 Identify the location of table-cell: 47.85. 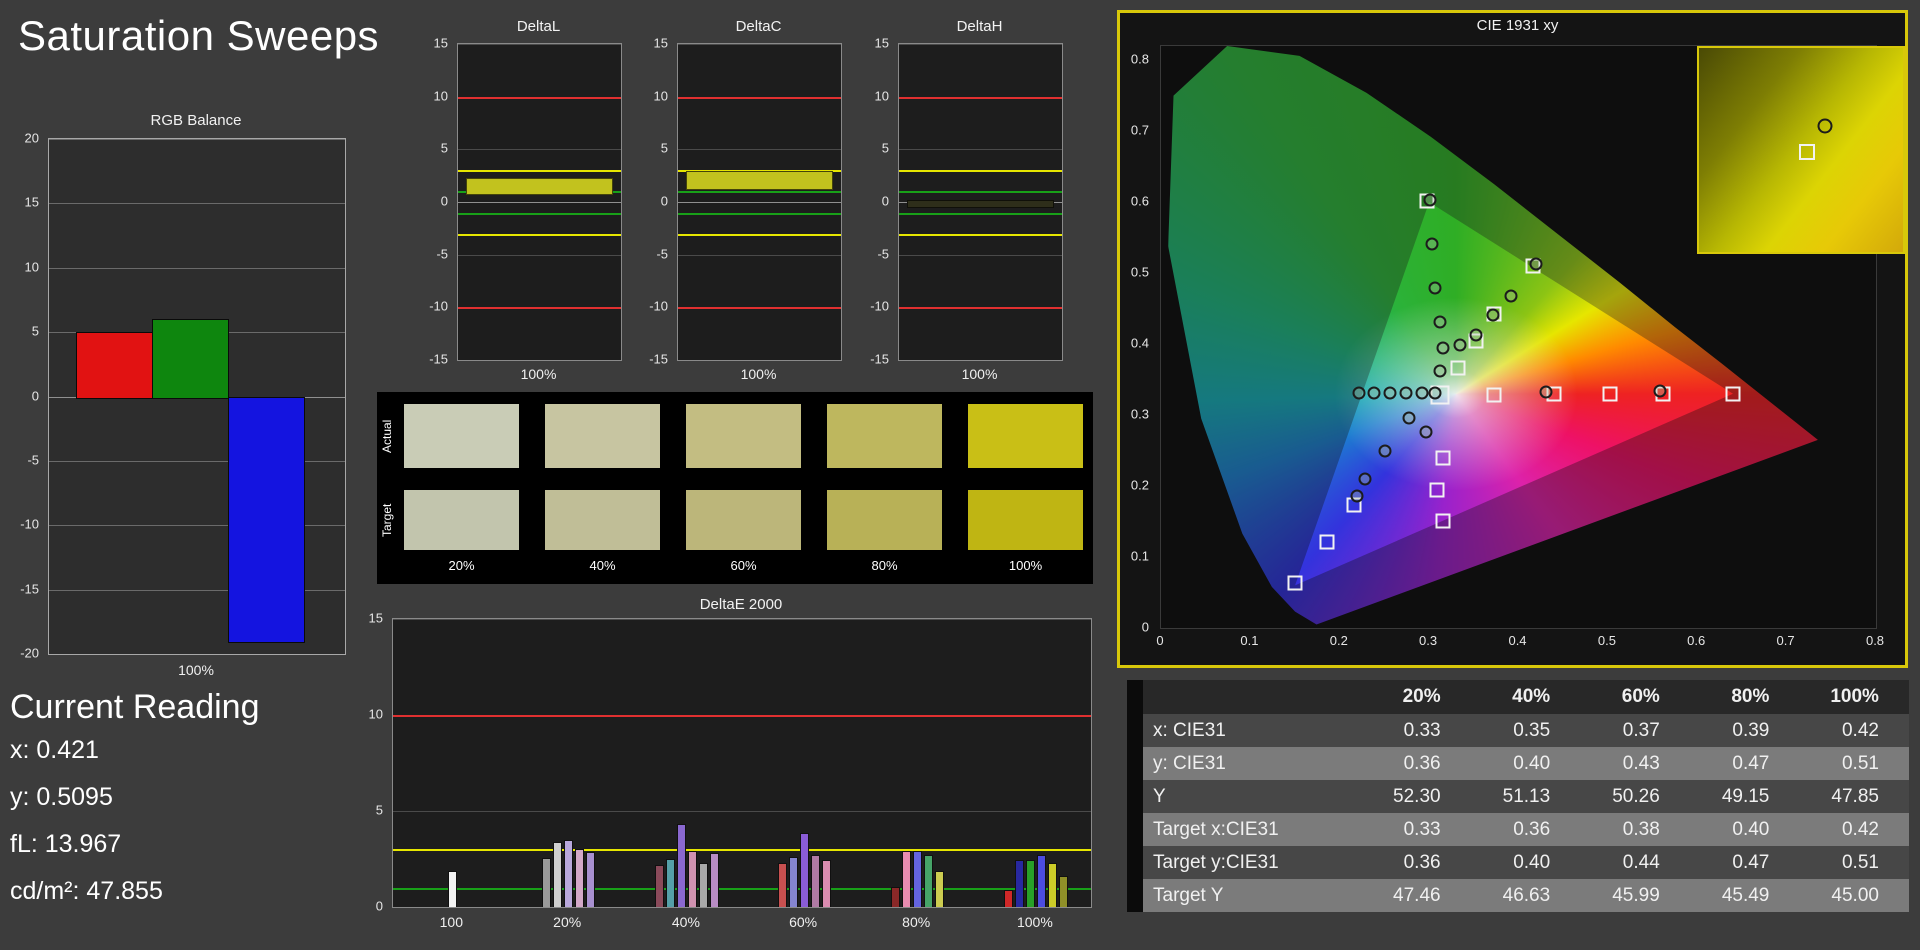
(1855, 796).